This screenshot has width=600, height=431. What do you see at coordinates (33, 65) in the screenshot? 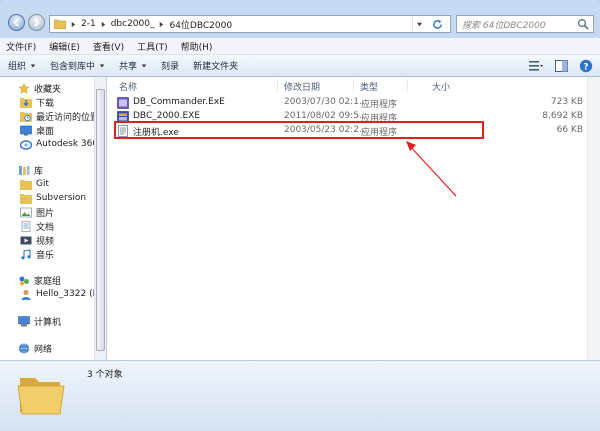
I see `chevron-down-icon` at bounding box center [33, 65].